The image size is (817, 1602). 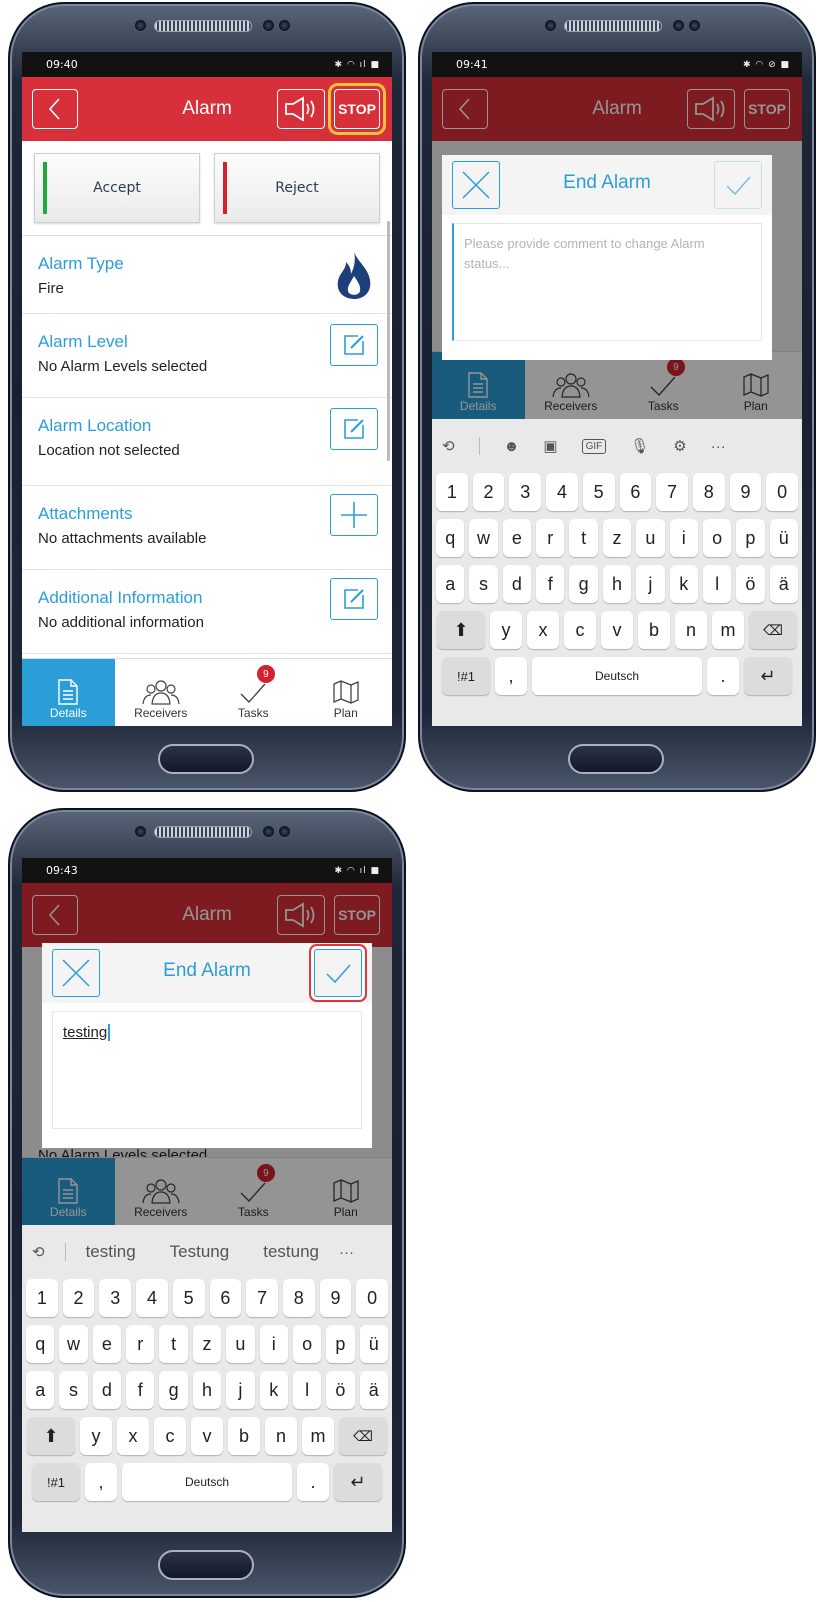 I want to click on tab-tasks: Tasks 9, so click(x=253, y=692).